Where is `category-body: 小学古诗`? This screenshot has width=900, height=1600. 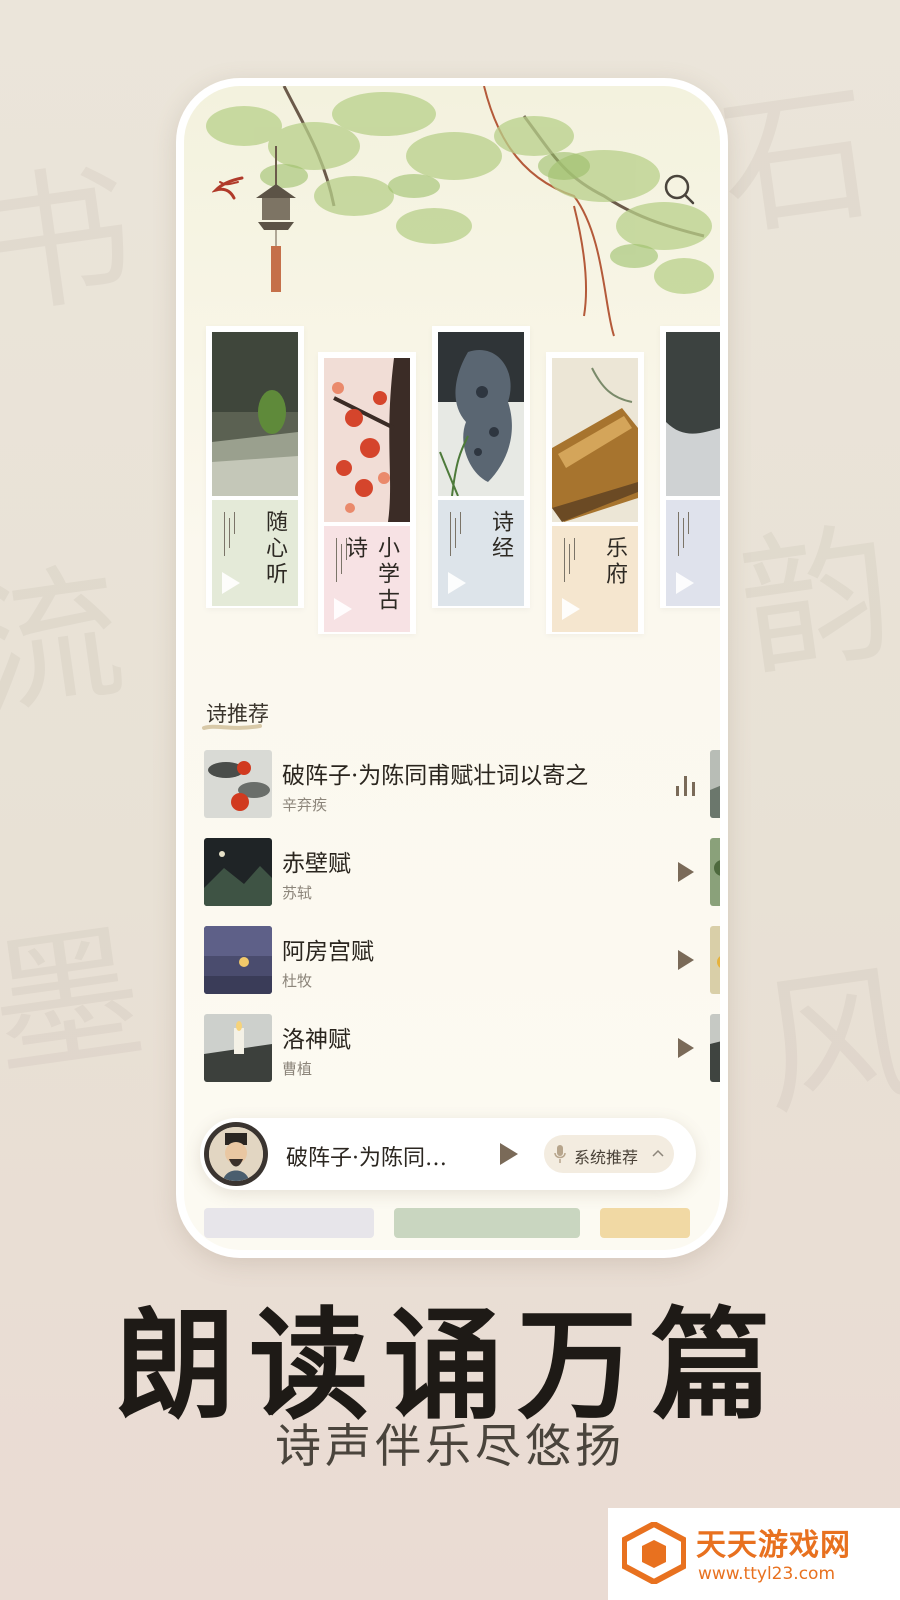 category-body: 小学古诗 is located at coordinates (367, 579).